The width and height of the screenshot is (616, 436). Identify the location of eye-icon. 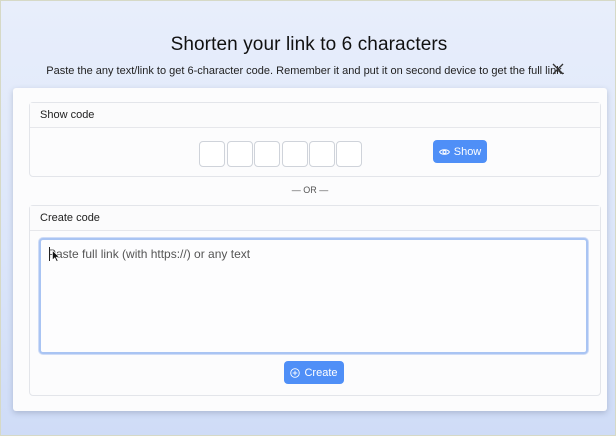
(444, 152).